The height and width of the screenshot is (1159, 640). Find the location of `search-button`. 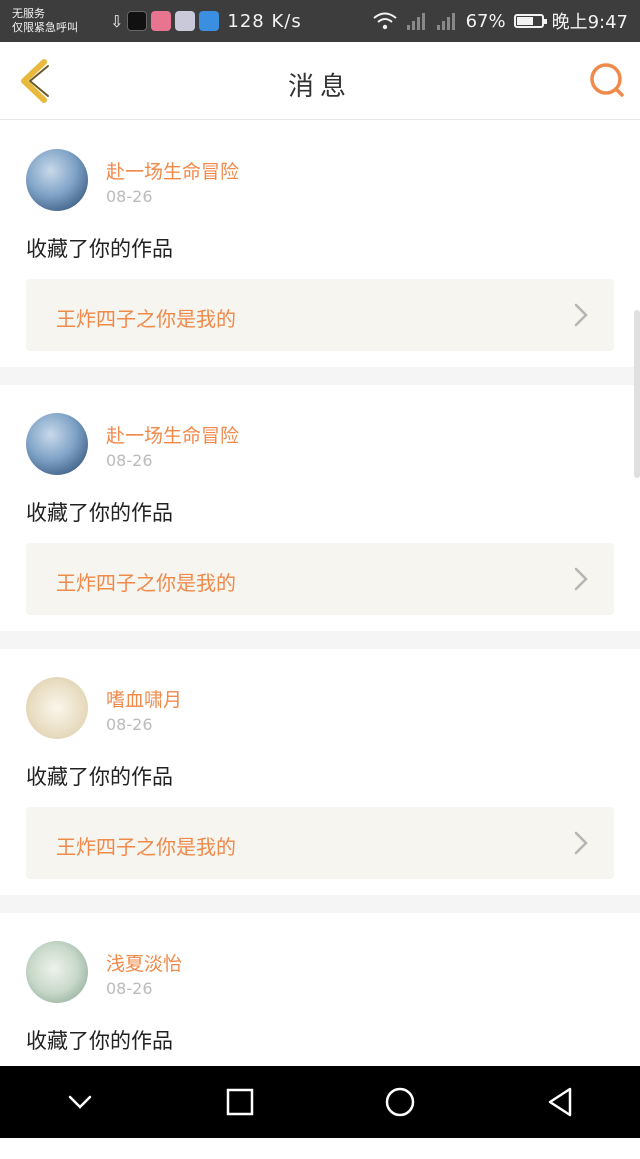

search-button is located at coordinates (606, 80).